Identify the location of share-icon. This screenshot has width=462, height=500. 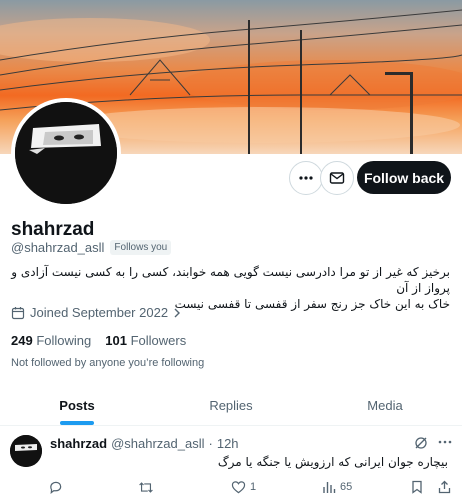
(444, 487).